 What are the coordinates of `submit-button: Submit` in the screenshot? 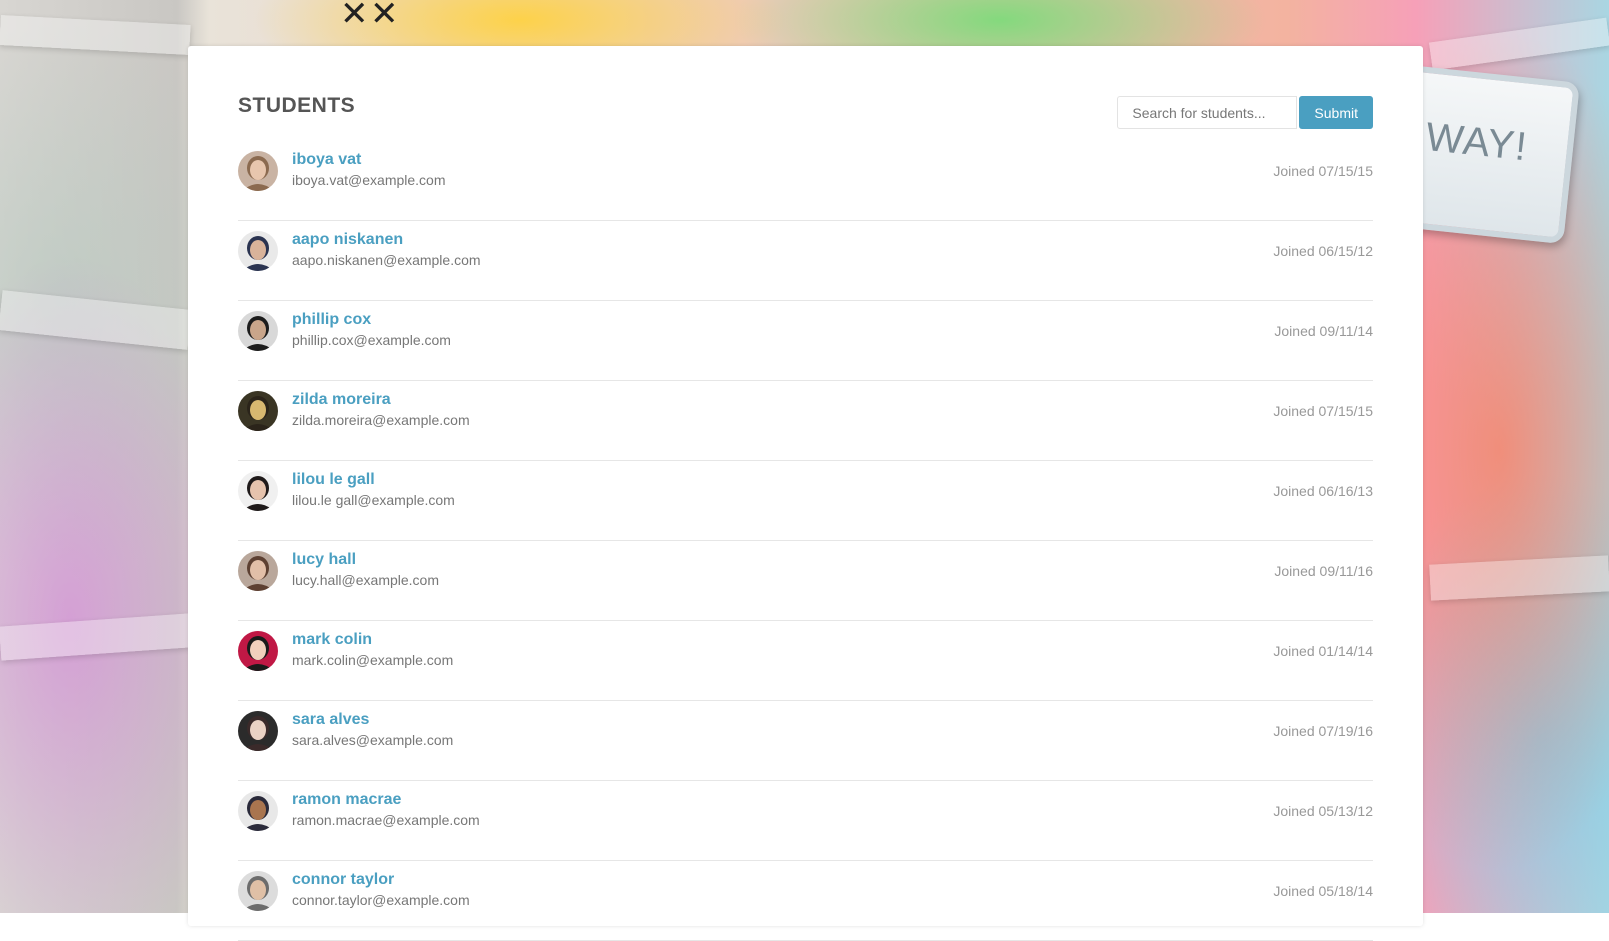 It's located at (1336, 112).